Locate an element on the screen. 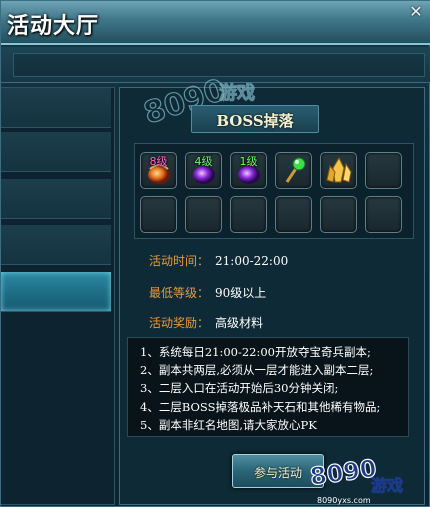 Image resolution: width=430 pixels, height=507 pixels. rule-line: 4、二层BOSS掉落极品补天石和其他稀有物品; is located at coordinates (260, 407).